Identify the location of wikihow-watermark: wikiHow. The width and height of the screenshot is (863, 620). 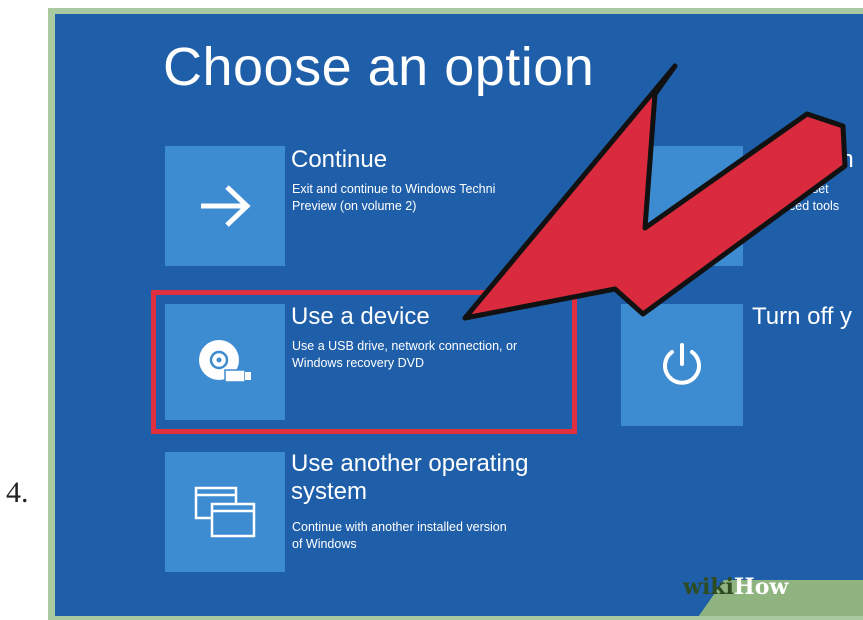
(735, 587).